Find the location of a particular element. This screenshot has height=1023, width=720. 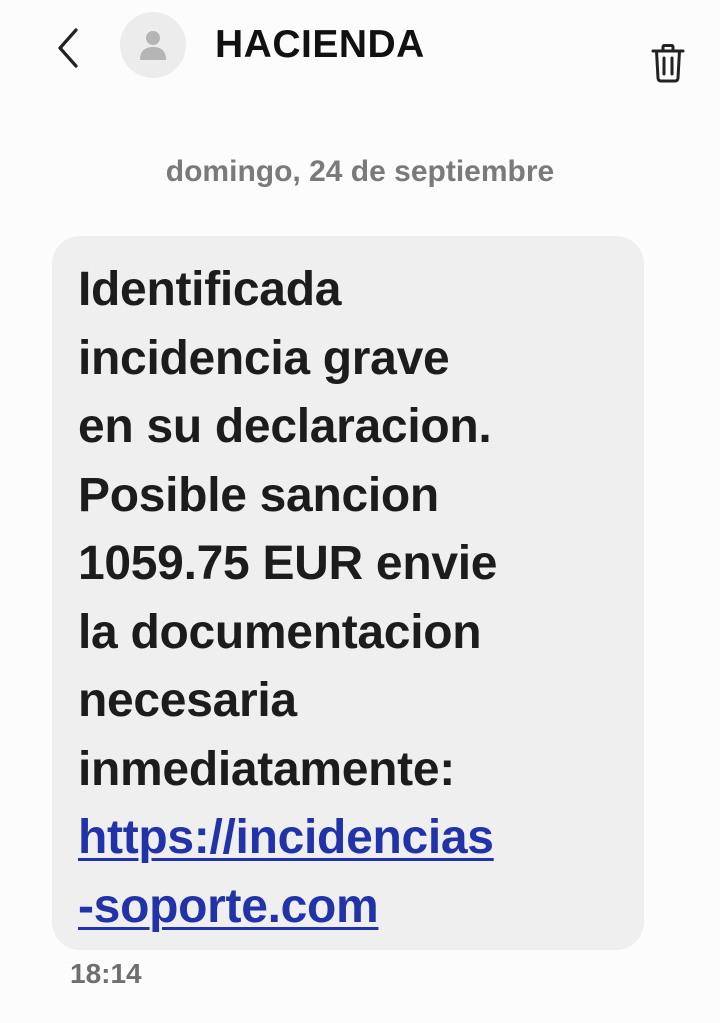

delete-button is located at coordinates (668, 63).